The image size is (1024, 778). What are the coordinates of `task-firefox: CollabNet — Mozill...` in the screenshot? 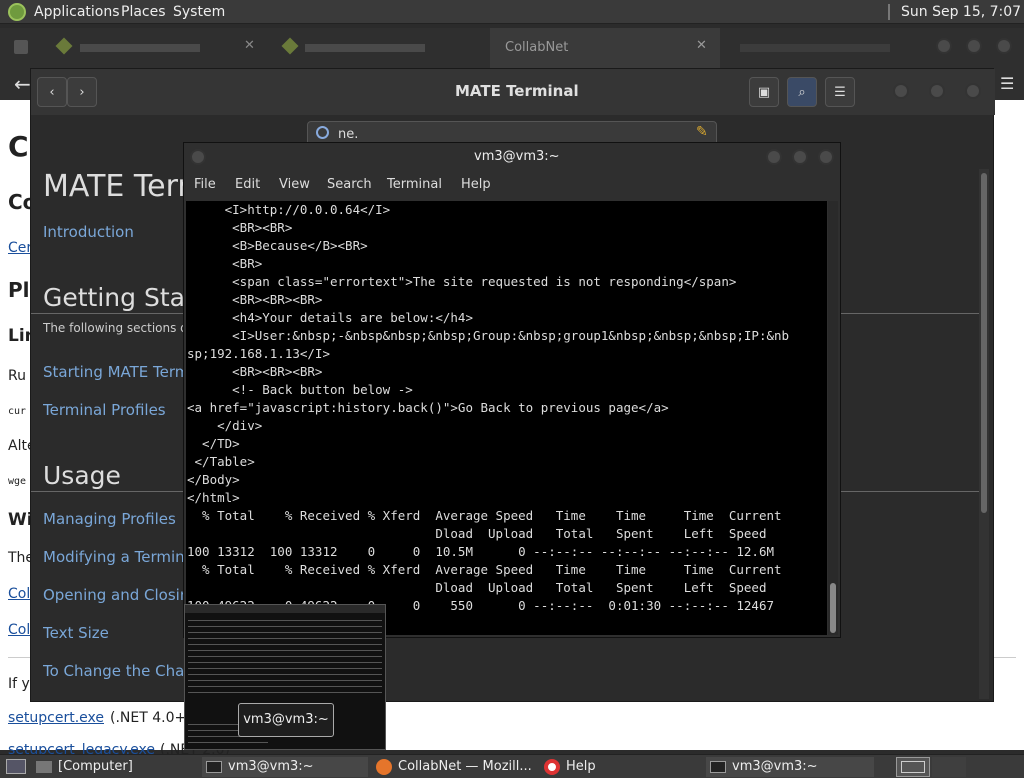 It's located at (454, 767).